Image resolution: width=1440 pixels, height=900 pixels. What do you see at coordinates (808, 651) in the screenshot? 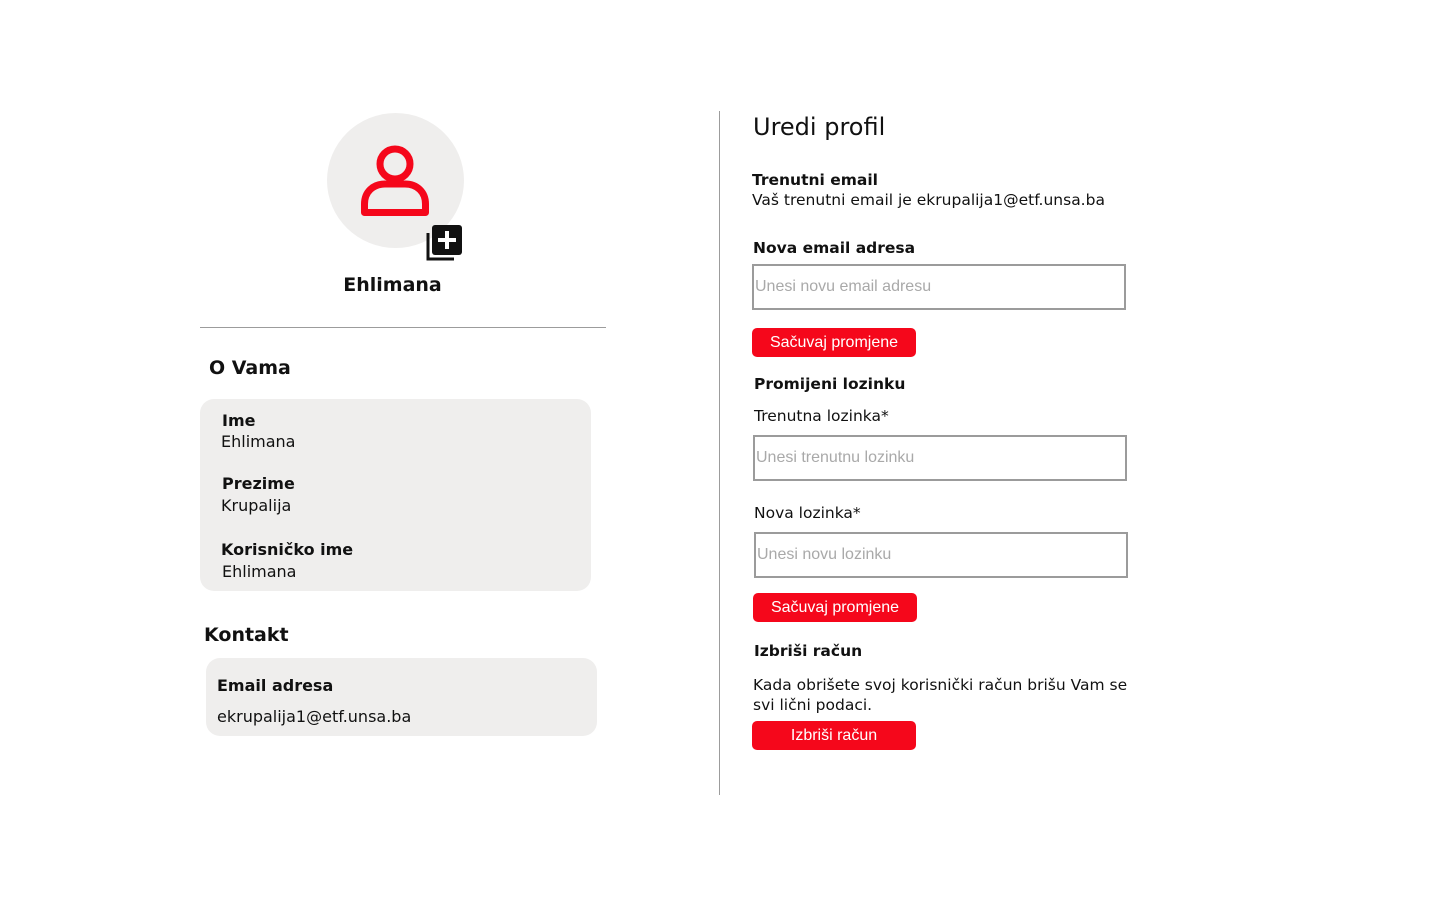
I see `delete-account-title: Izbriši račun` at bounding box center [808, 651].